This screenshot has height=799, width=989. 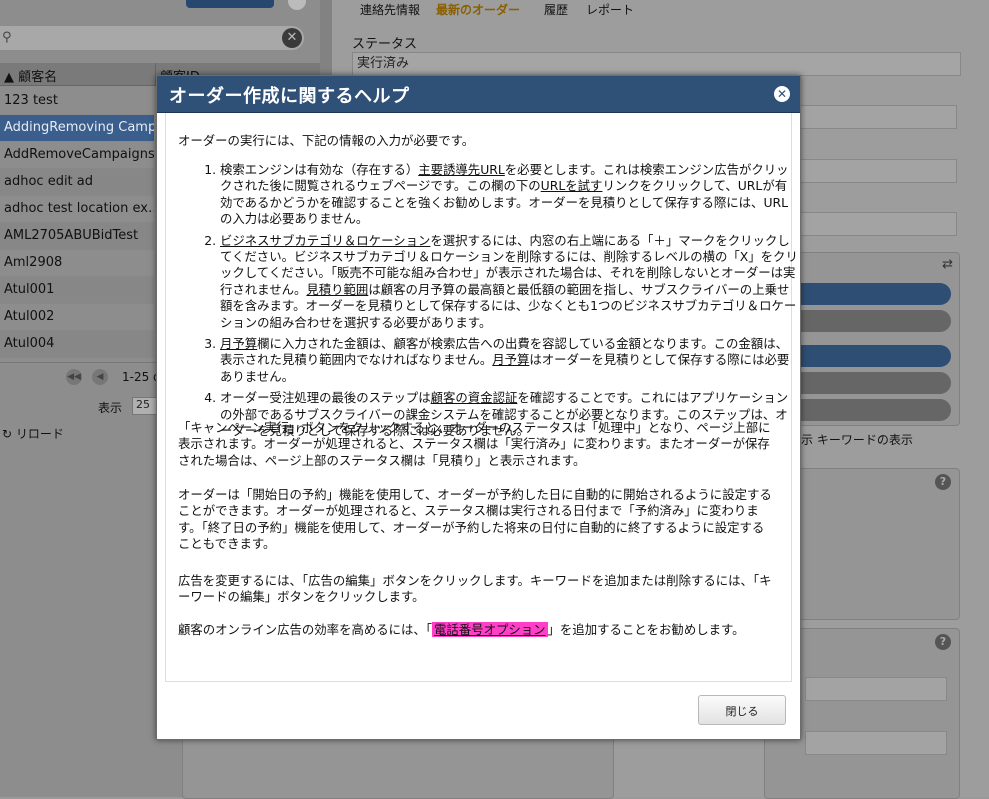 What do you see at coordinates (77, 344) in the screenshot?
I see `table-row: Atul004` at bounding box center [77, 344].